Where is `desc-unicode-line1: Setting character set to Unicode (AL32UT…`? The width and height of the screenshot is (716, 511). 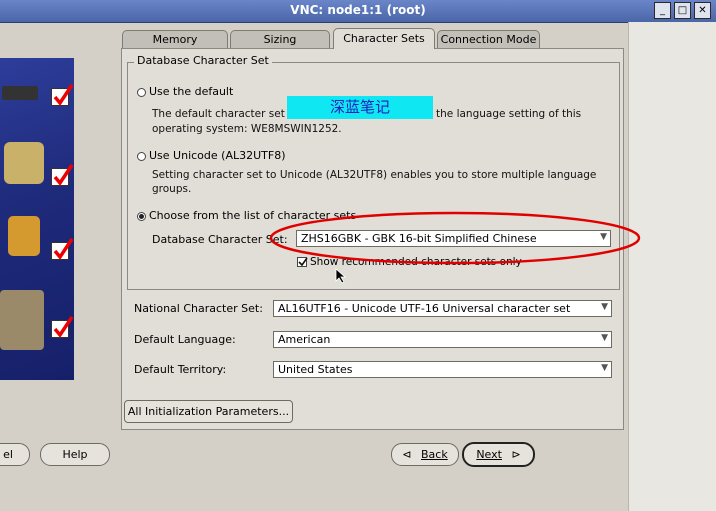 desc-unicode-line1: Setting character set to Unicode (AL32UT… is located at coordinates (374, 175).